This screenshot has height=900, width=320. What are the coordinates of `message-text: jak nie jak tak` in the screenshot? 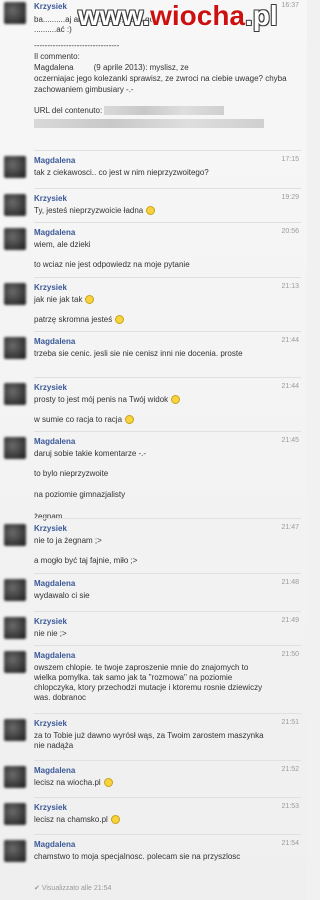 It's located at (153, 300).